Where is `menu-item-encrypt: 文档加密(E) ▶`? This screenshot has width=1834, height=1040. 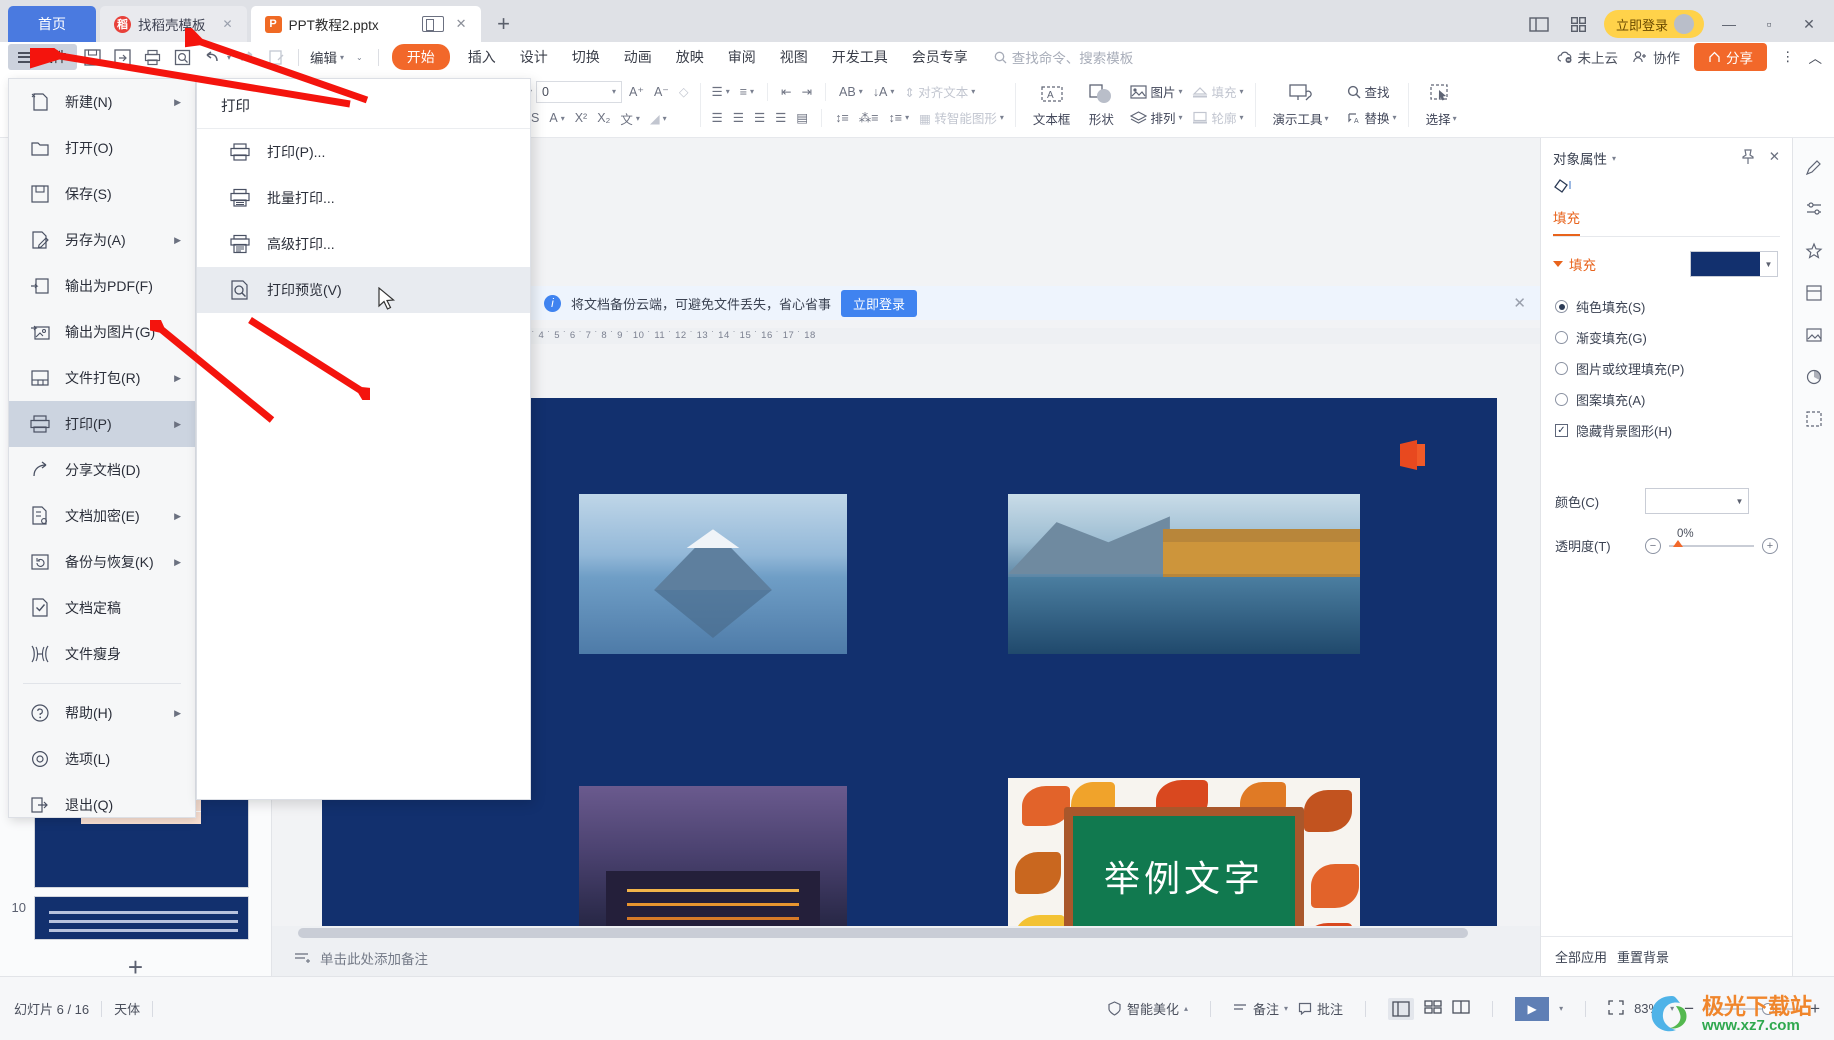
menu-item-encrypt: 文档加密(E) ▶ is located at coordinates (102, 516).